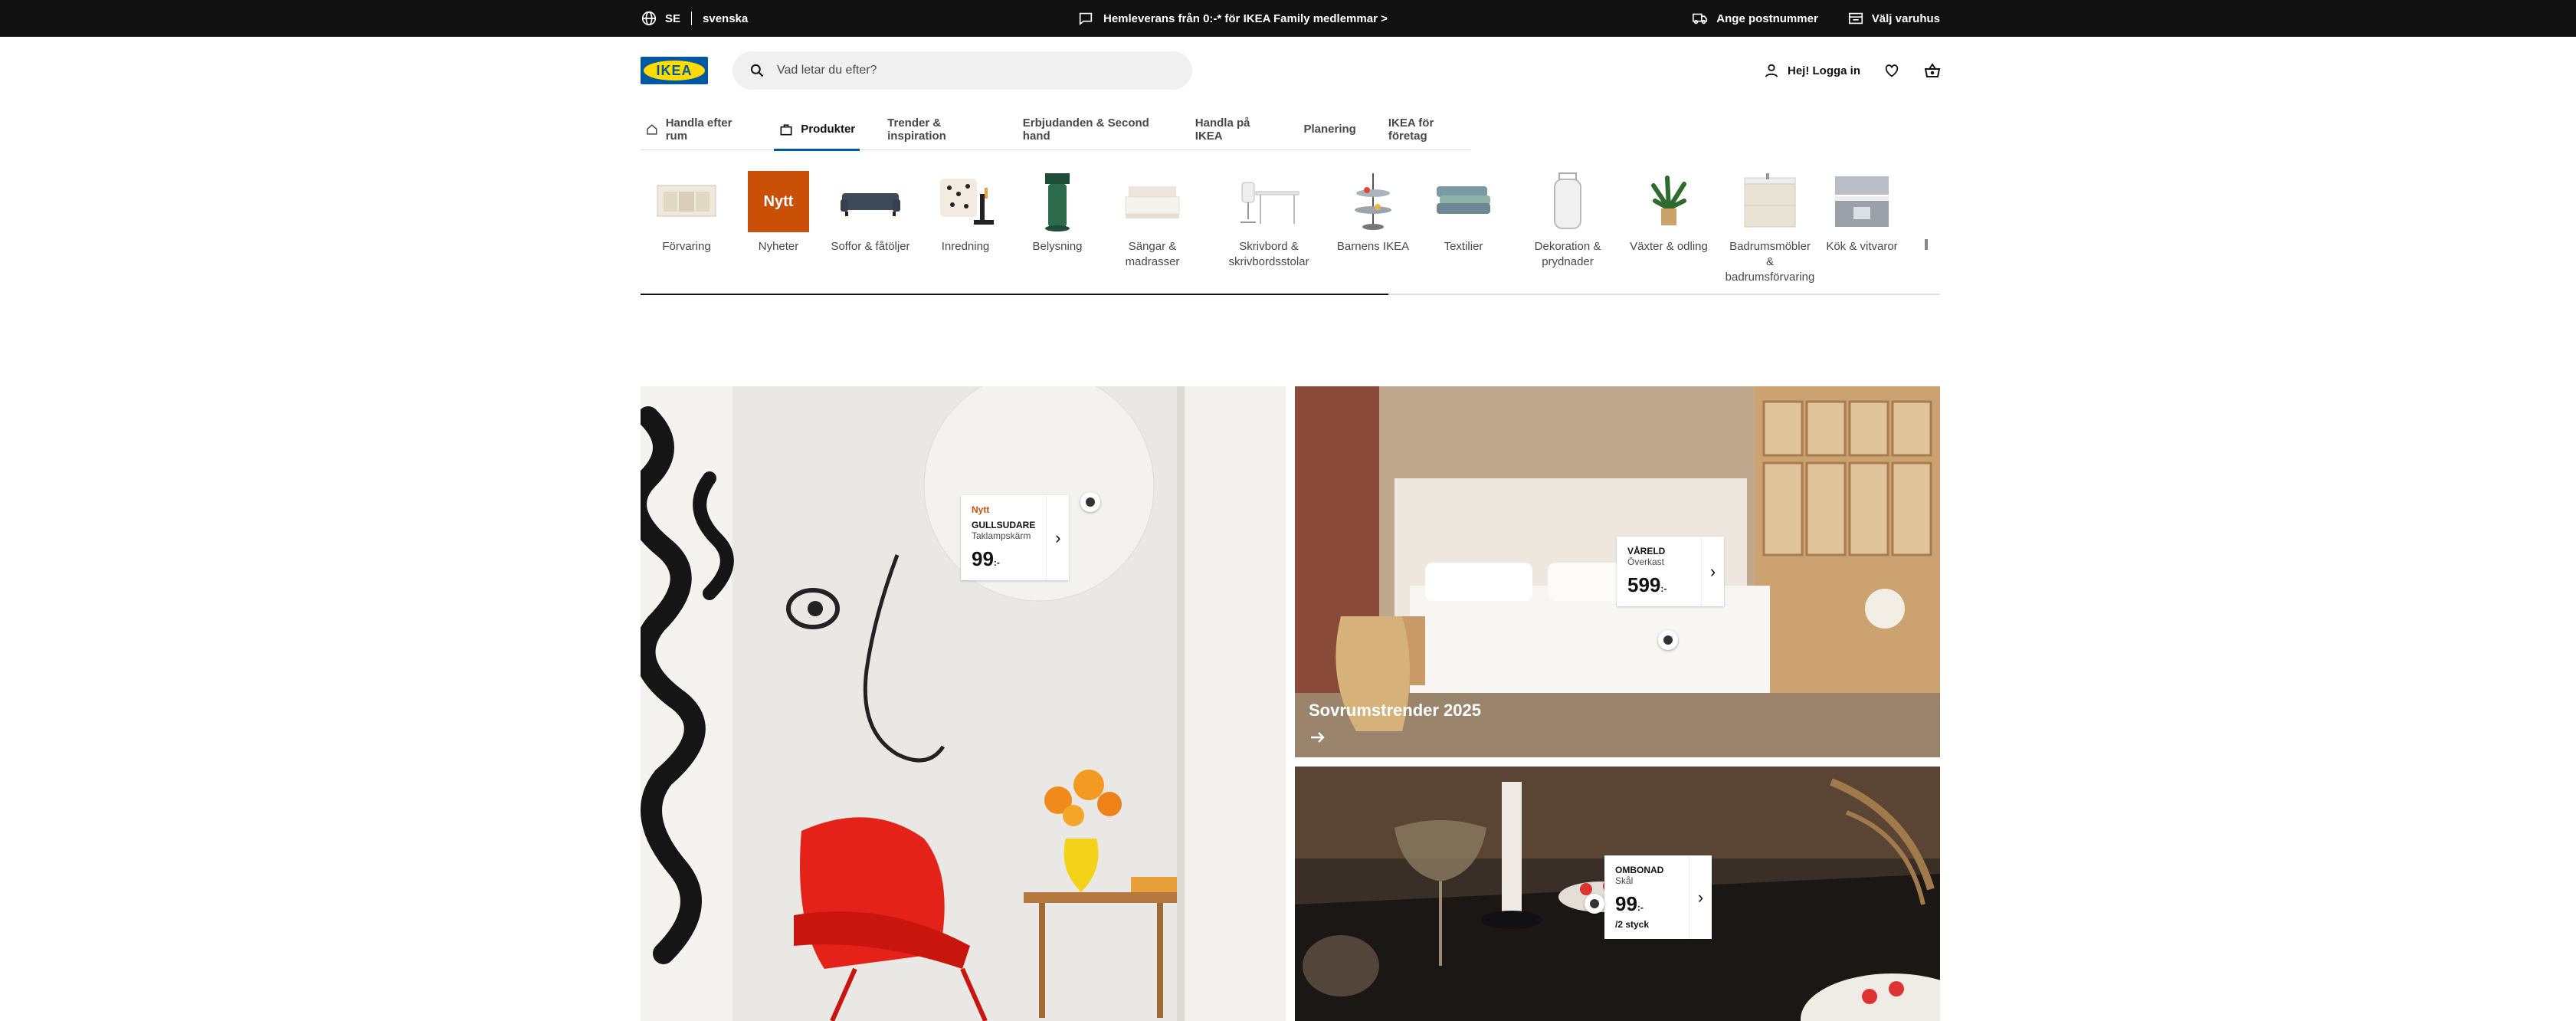 The height and width of the screenshot is (1021, 2576). Describe the element at coordinates (1669, 212) in the screenshot. I see `category-plants: Växter & odling` at that location.